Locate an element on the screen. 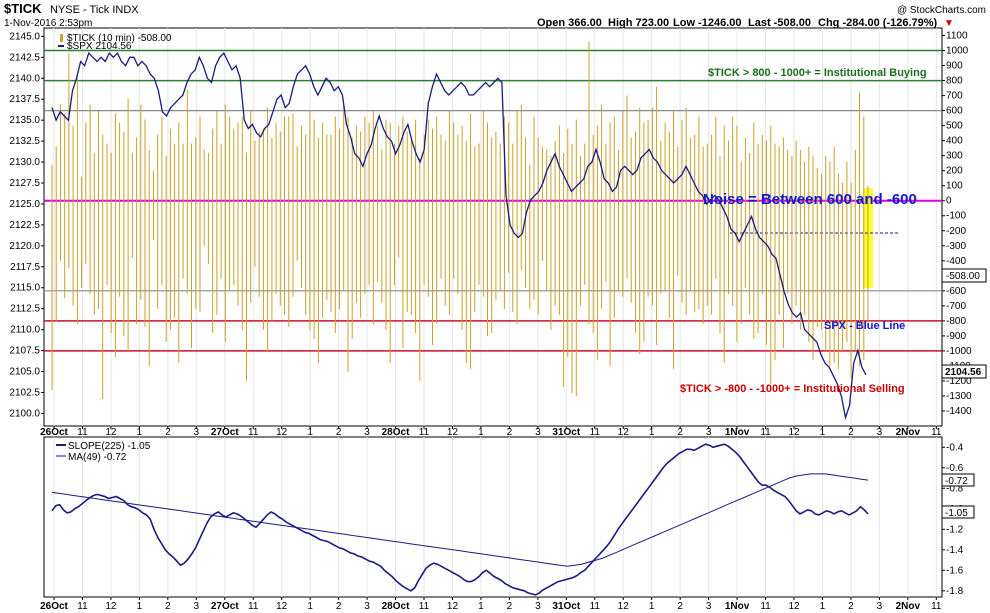 The image size is (990, 613). right-axis-tick-label: -200 is located at coordinates (956, 231).